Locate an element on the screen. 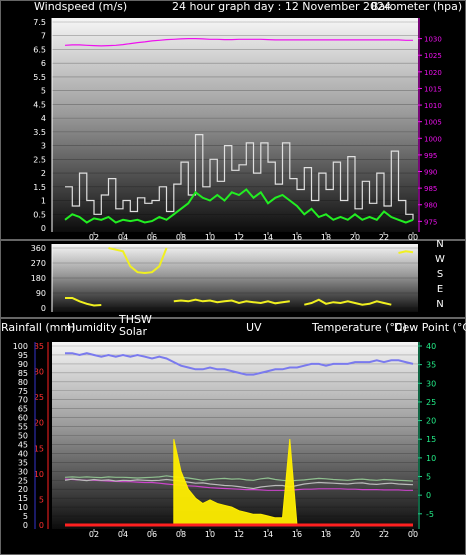 The width and height of the screenshot is (466, 555). temperature-y-tick-label: -5 is located at coordinates (430, 514).